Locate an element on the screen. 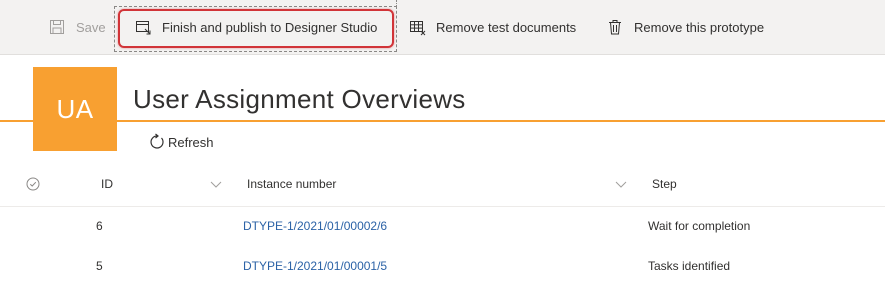 This screenshot has width=885, height=286. save-icon is located at coordinates (57, 27).